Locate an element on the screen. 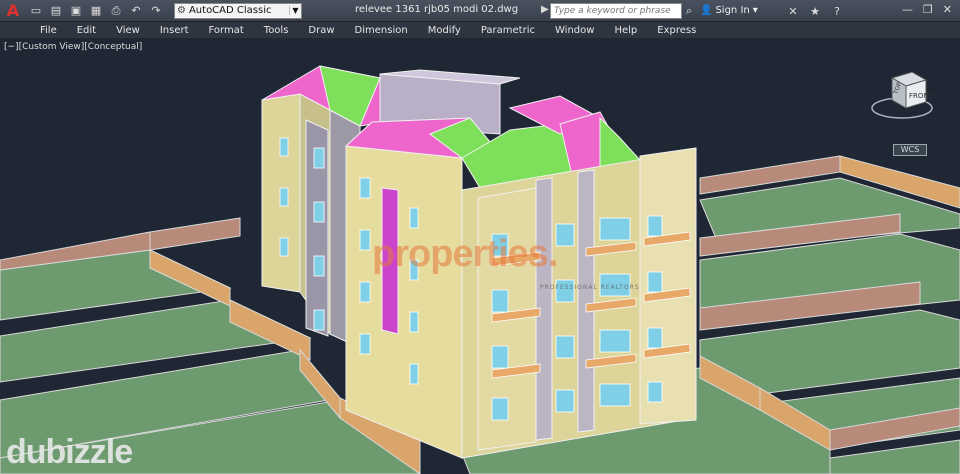  properties-watermark-text: properties. is located at coordinates (465, 254).